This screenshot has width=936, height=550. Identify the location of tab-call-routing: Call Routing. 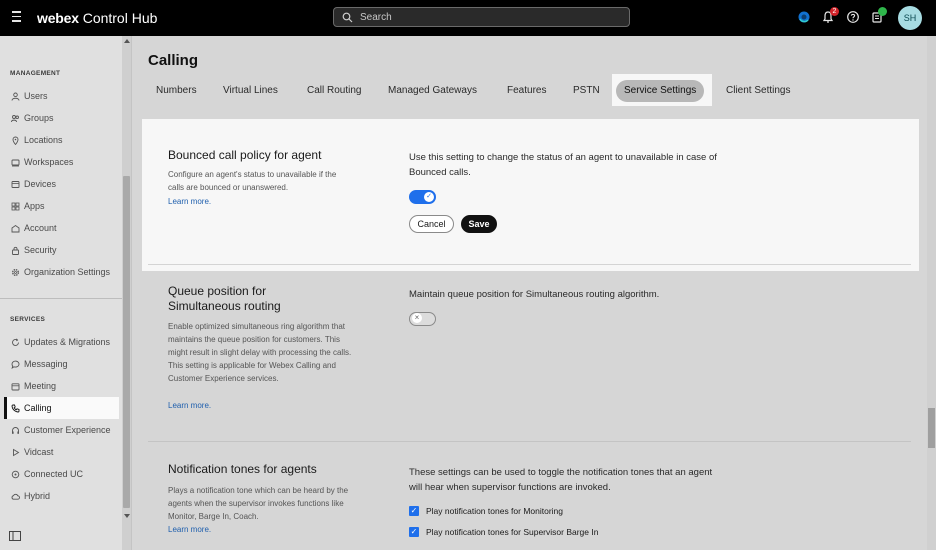
(334, 91).